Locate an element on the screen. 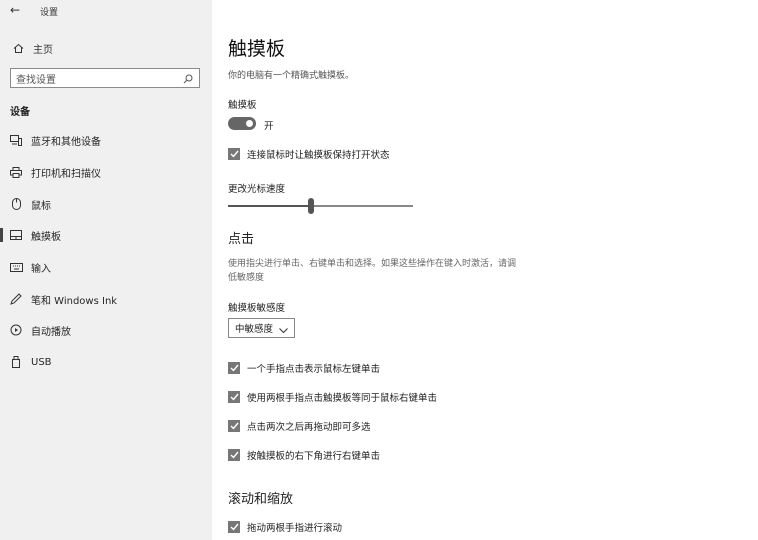  page-title: 触摸板 is located at coordinates (257, 49).